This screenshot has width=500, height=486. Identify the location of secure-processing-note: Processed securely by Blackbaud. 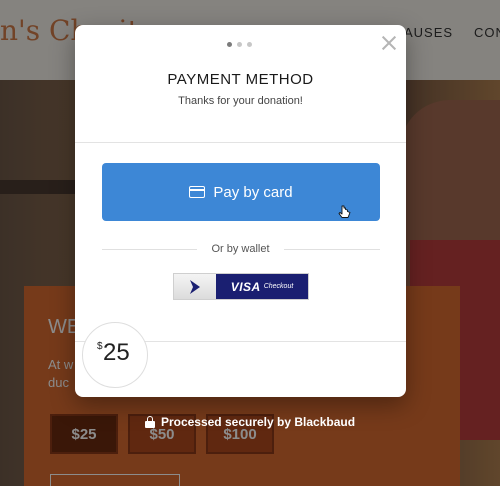
(250, 422).